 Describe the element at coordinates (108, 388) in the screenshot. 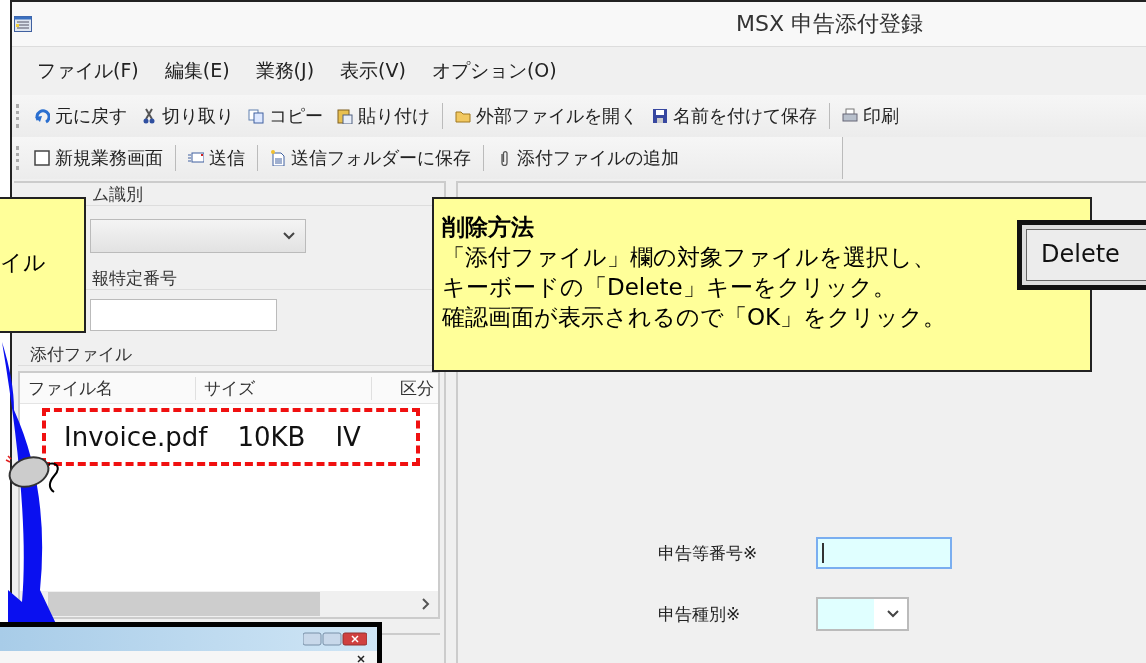

I see `column-header: ファイル名` at that location.